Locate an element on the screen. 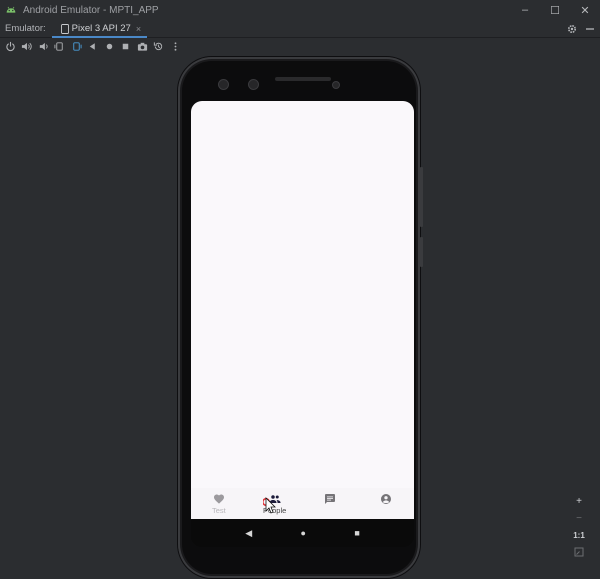  rotate-right-icon is located at coordinates (76, 47).